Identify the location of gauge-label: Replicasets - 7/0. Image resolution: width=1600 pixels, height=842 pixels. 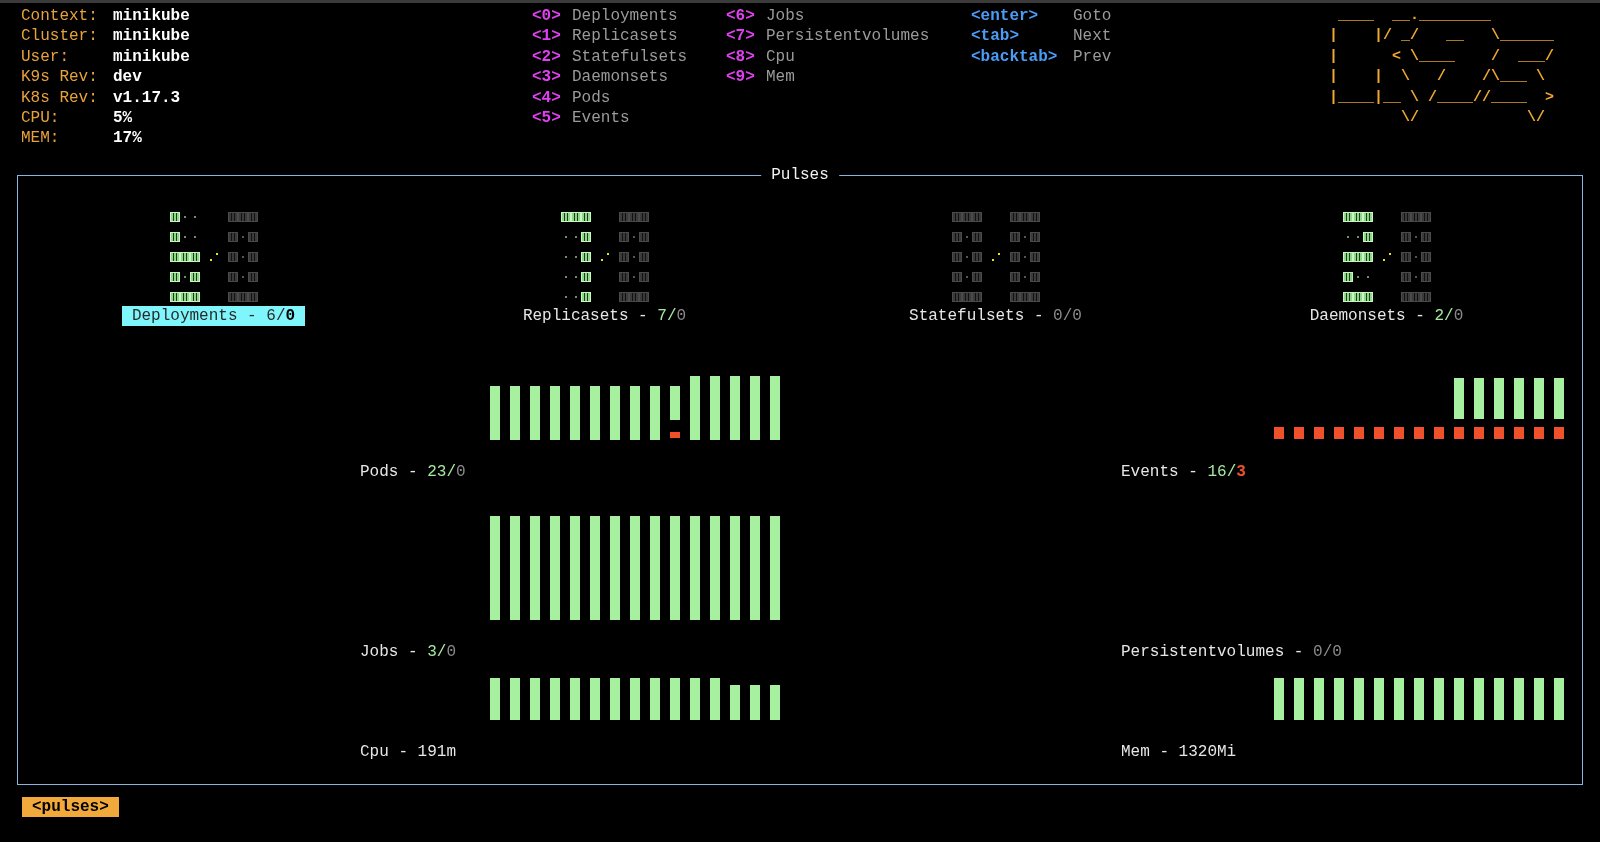
(604, 316).